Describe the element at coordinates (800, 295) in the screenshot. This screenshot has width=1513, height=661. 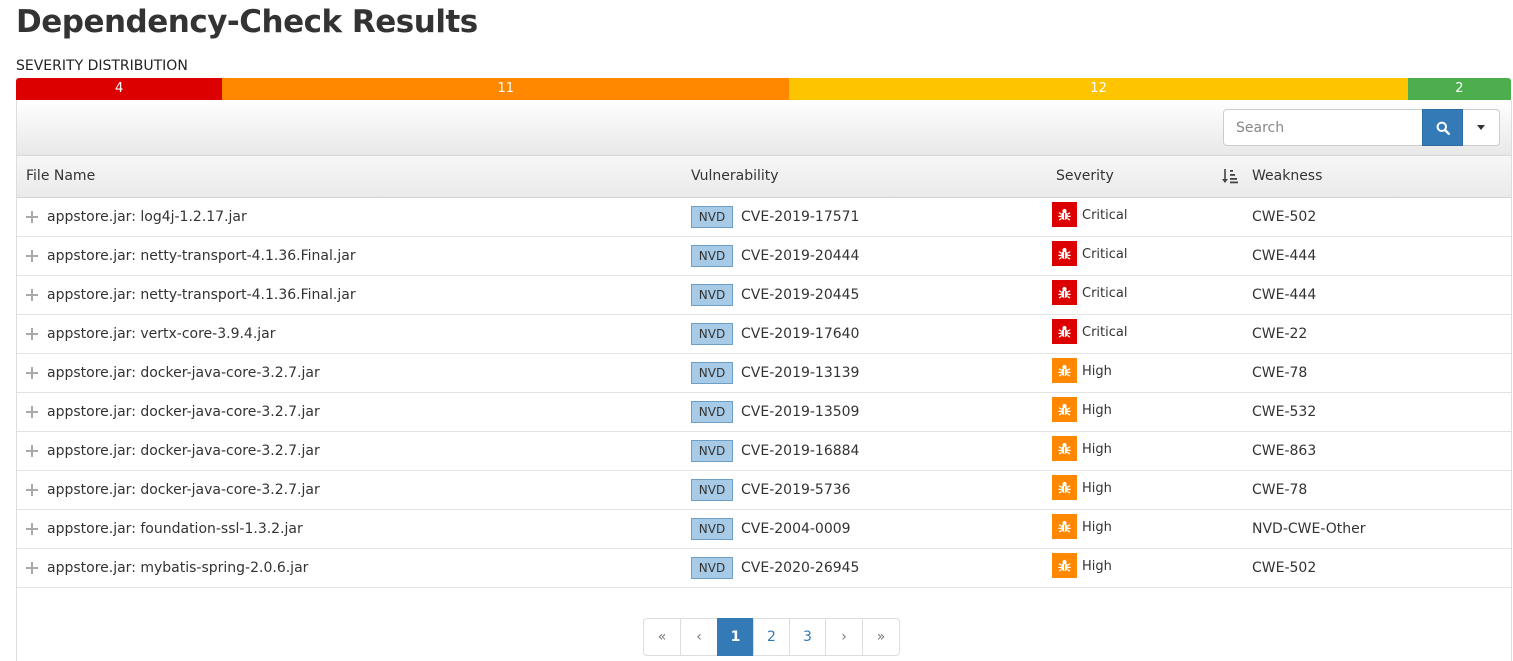
I see `cve-id: CVE-2019-20445` at that location.